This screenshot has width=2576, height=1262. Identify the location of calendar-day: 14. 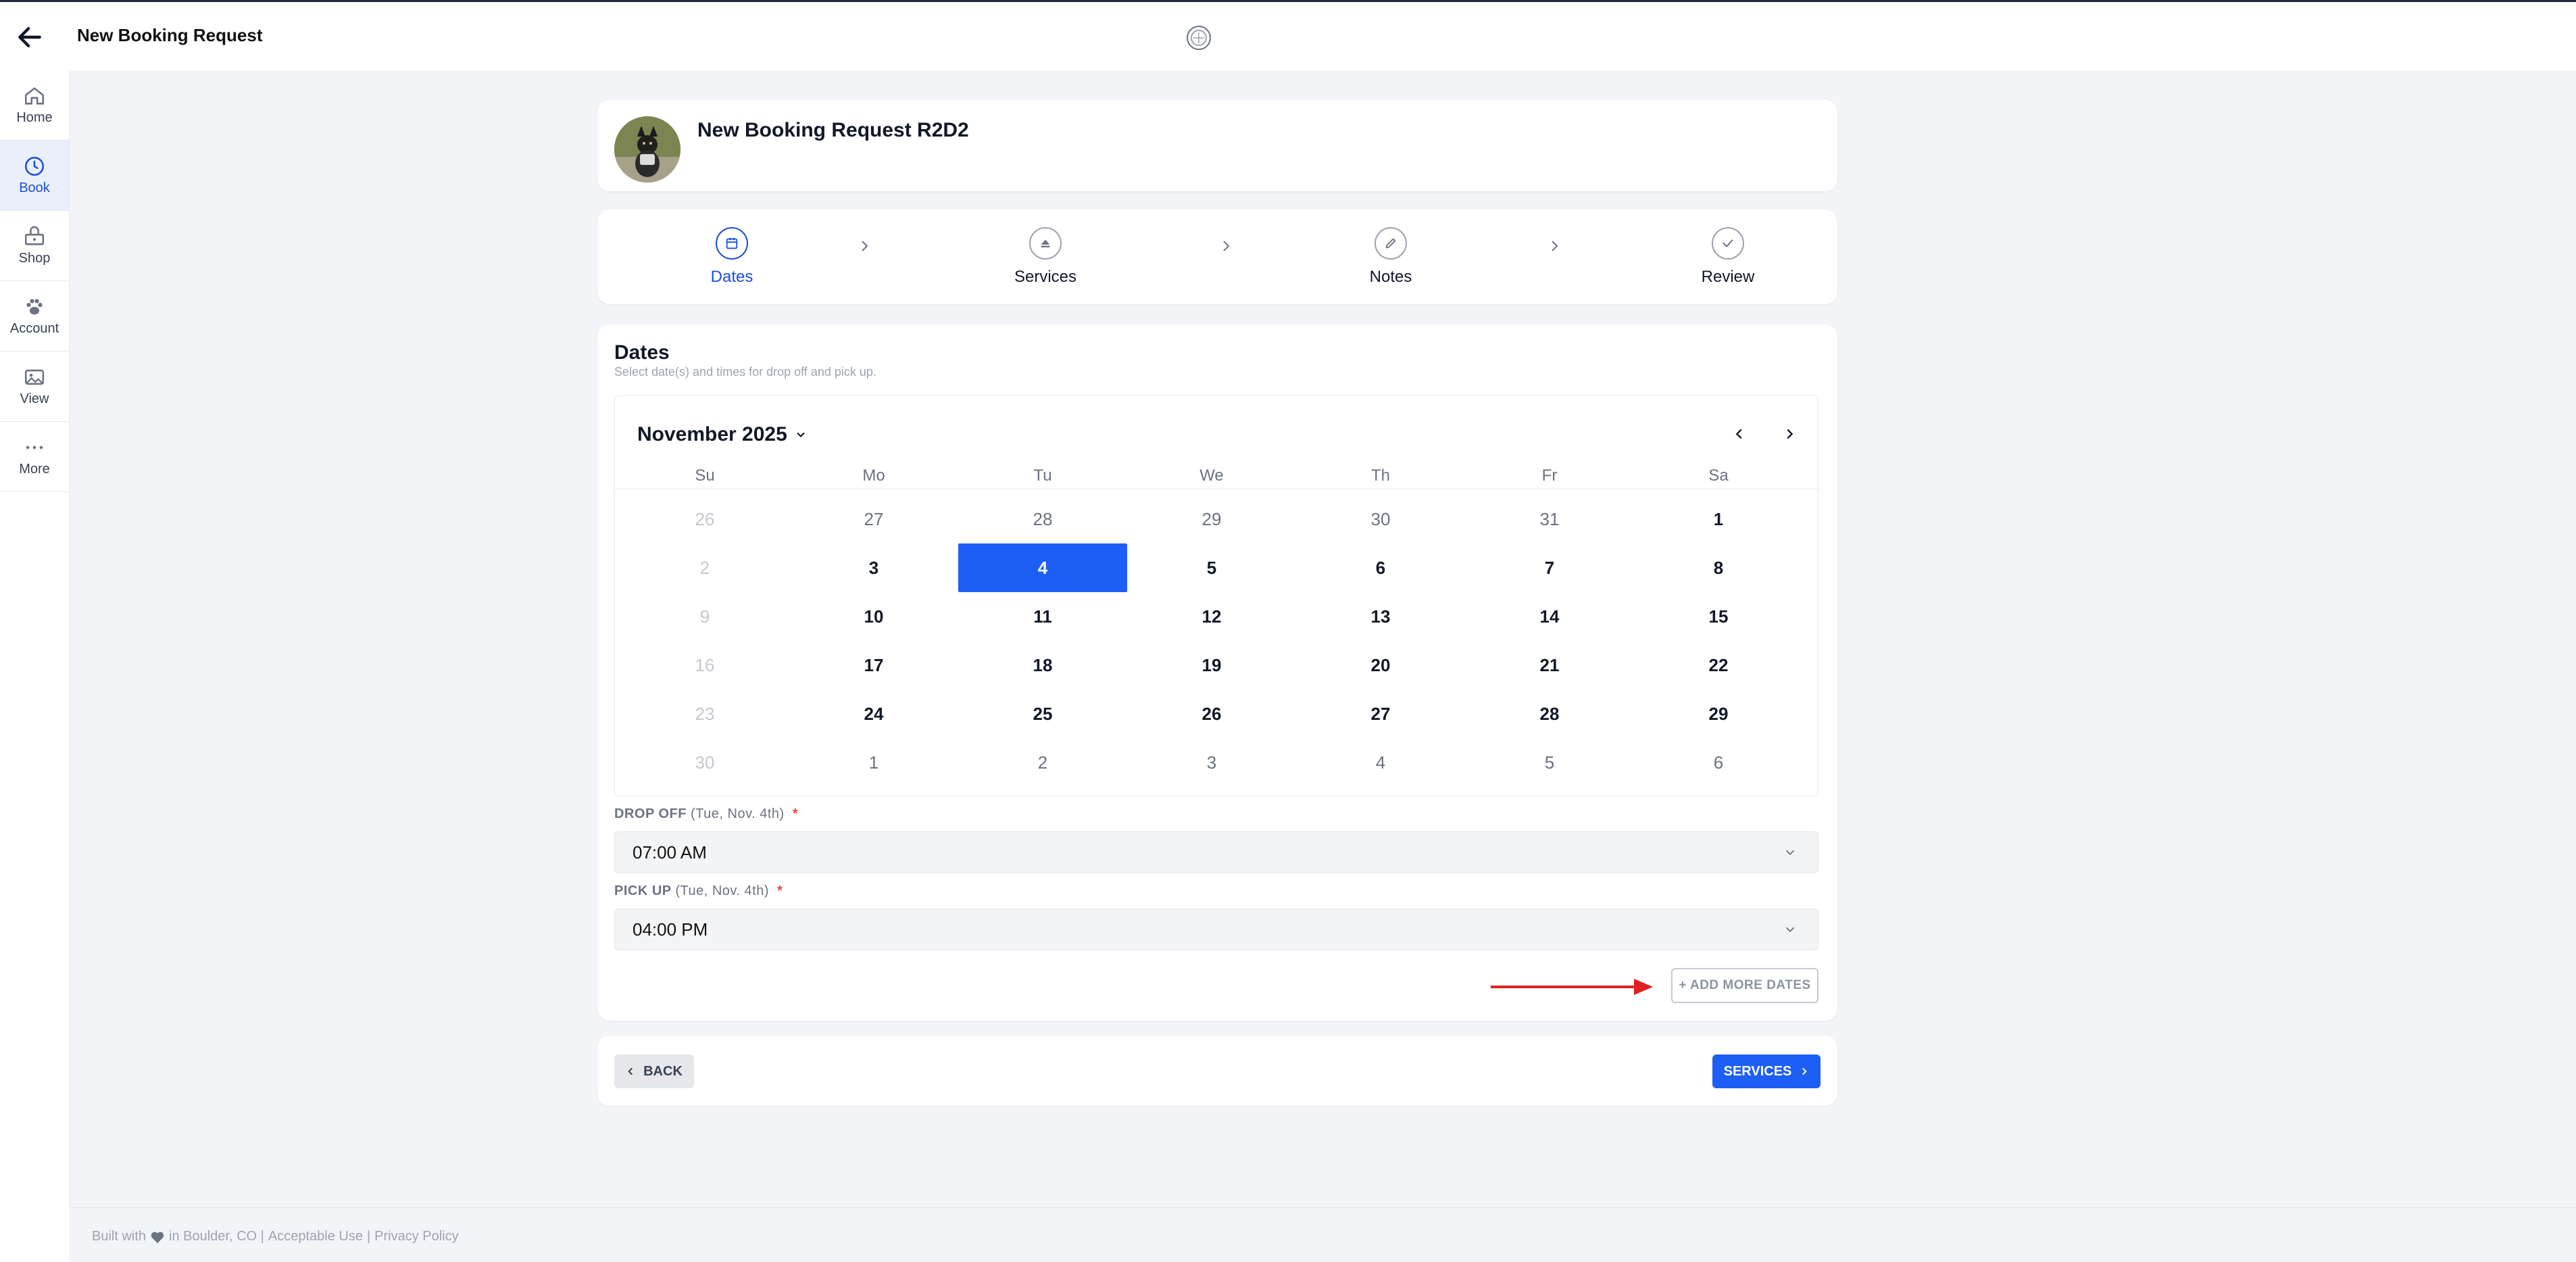
(1550, 616).